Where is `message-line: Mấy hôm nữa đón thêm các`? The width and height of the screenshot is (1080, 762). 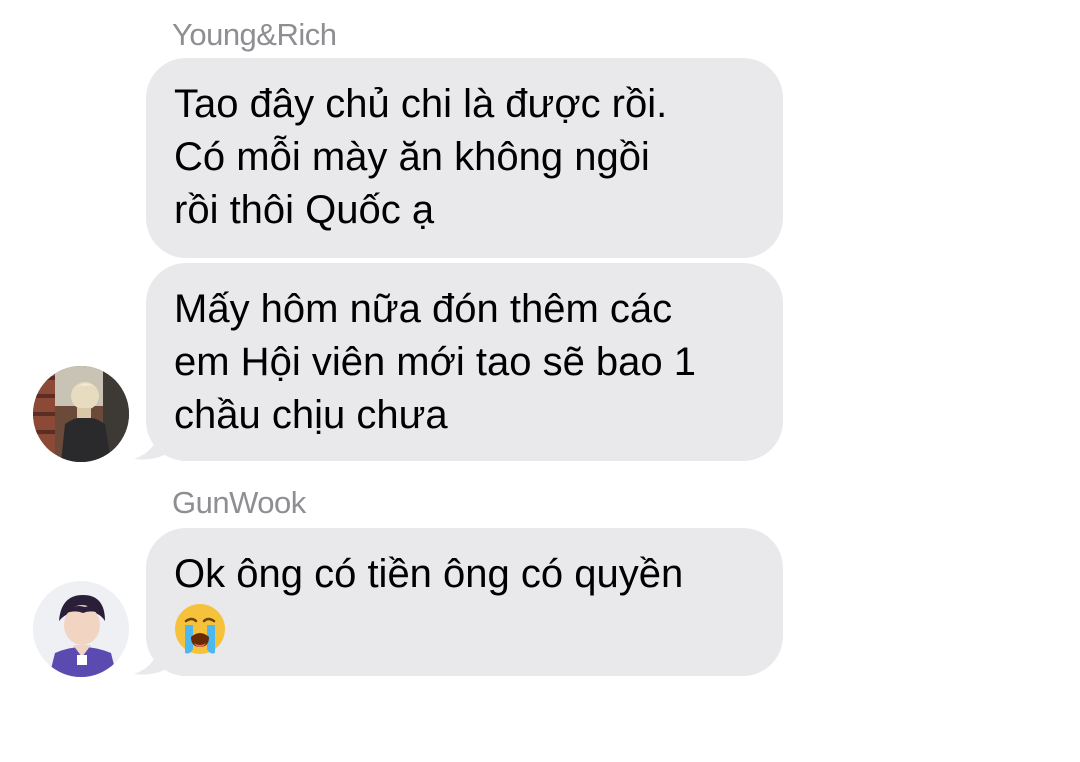 message-line: Mấy hôm nữa đón thêm các is located at coordinates (423, 309).